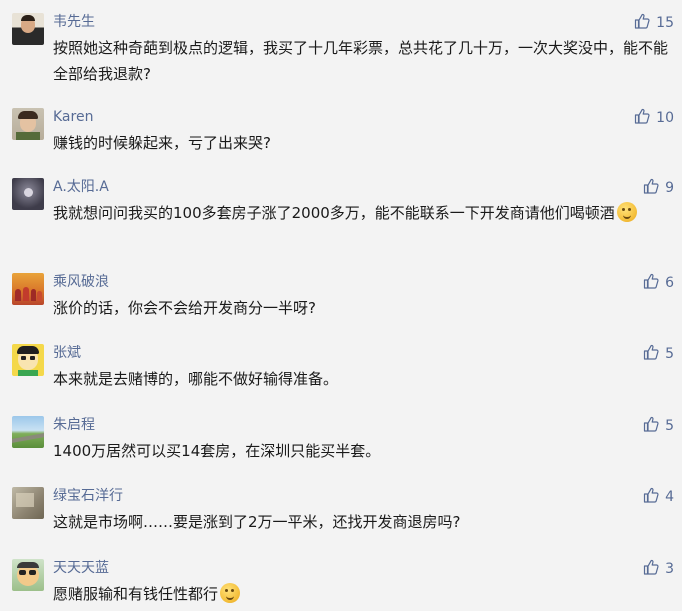 The height and width of the screenshot is (611, 682). I want to click on commenter-name: A.太阳.A, so click(81, 187).